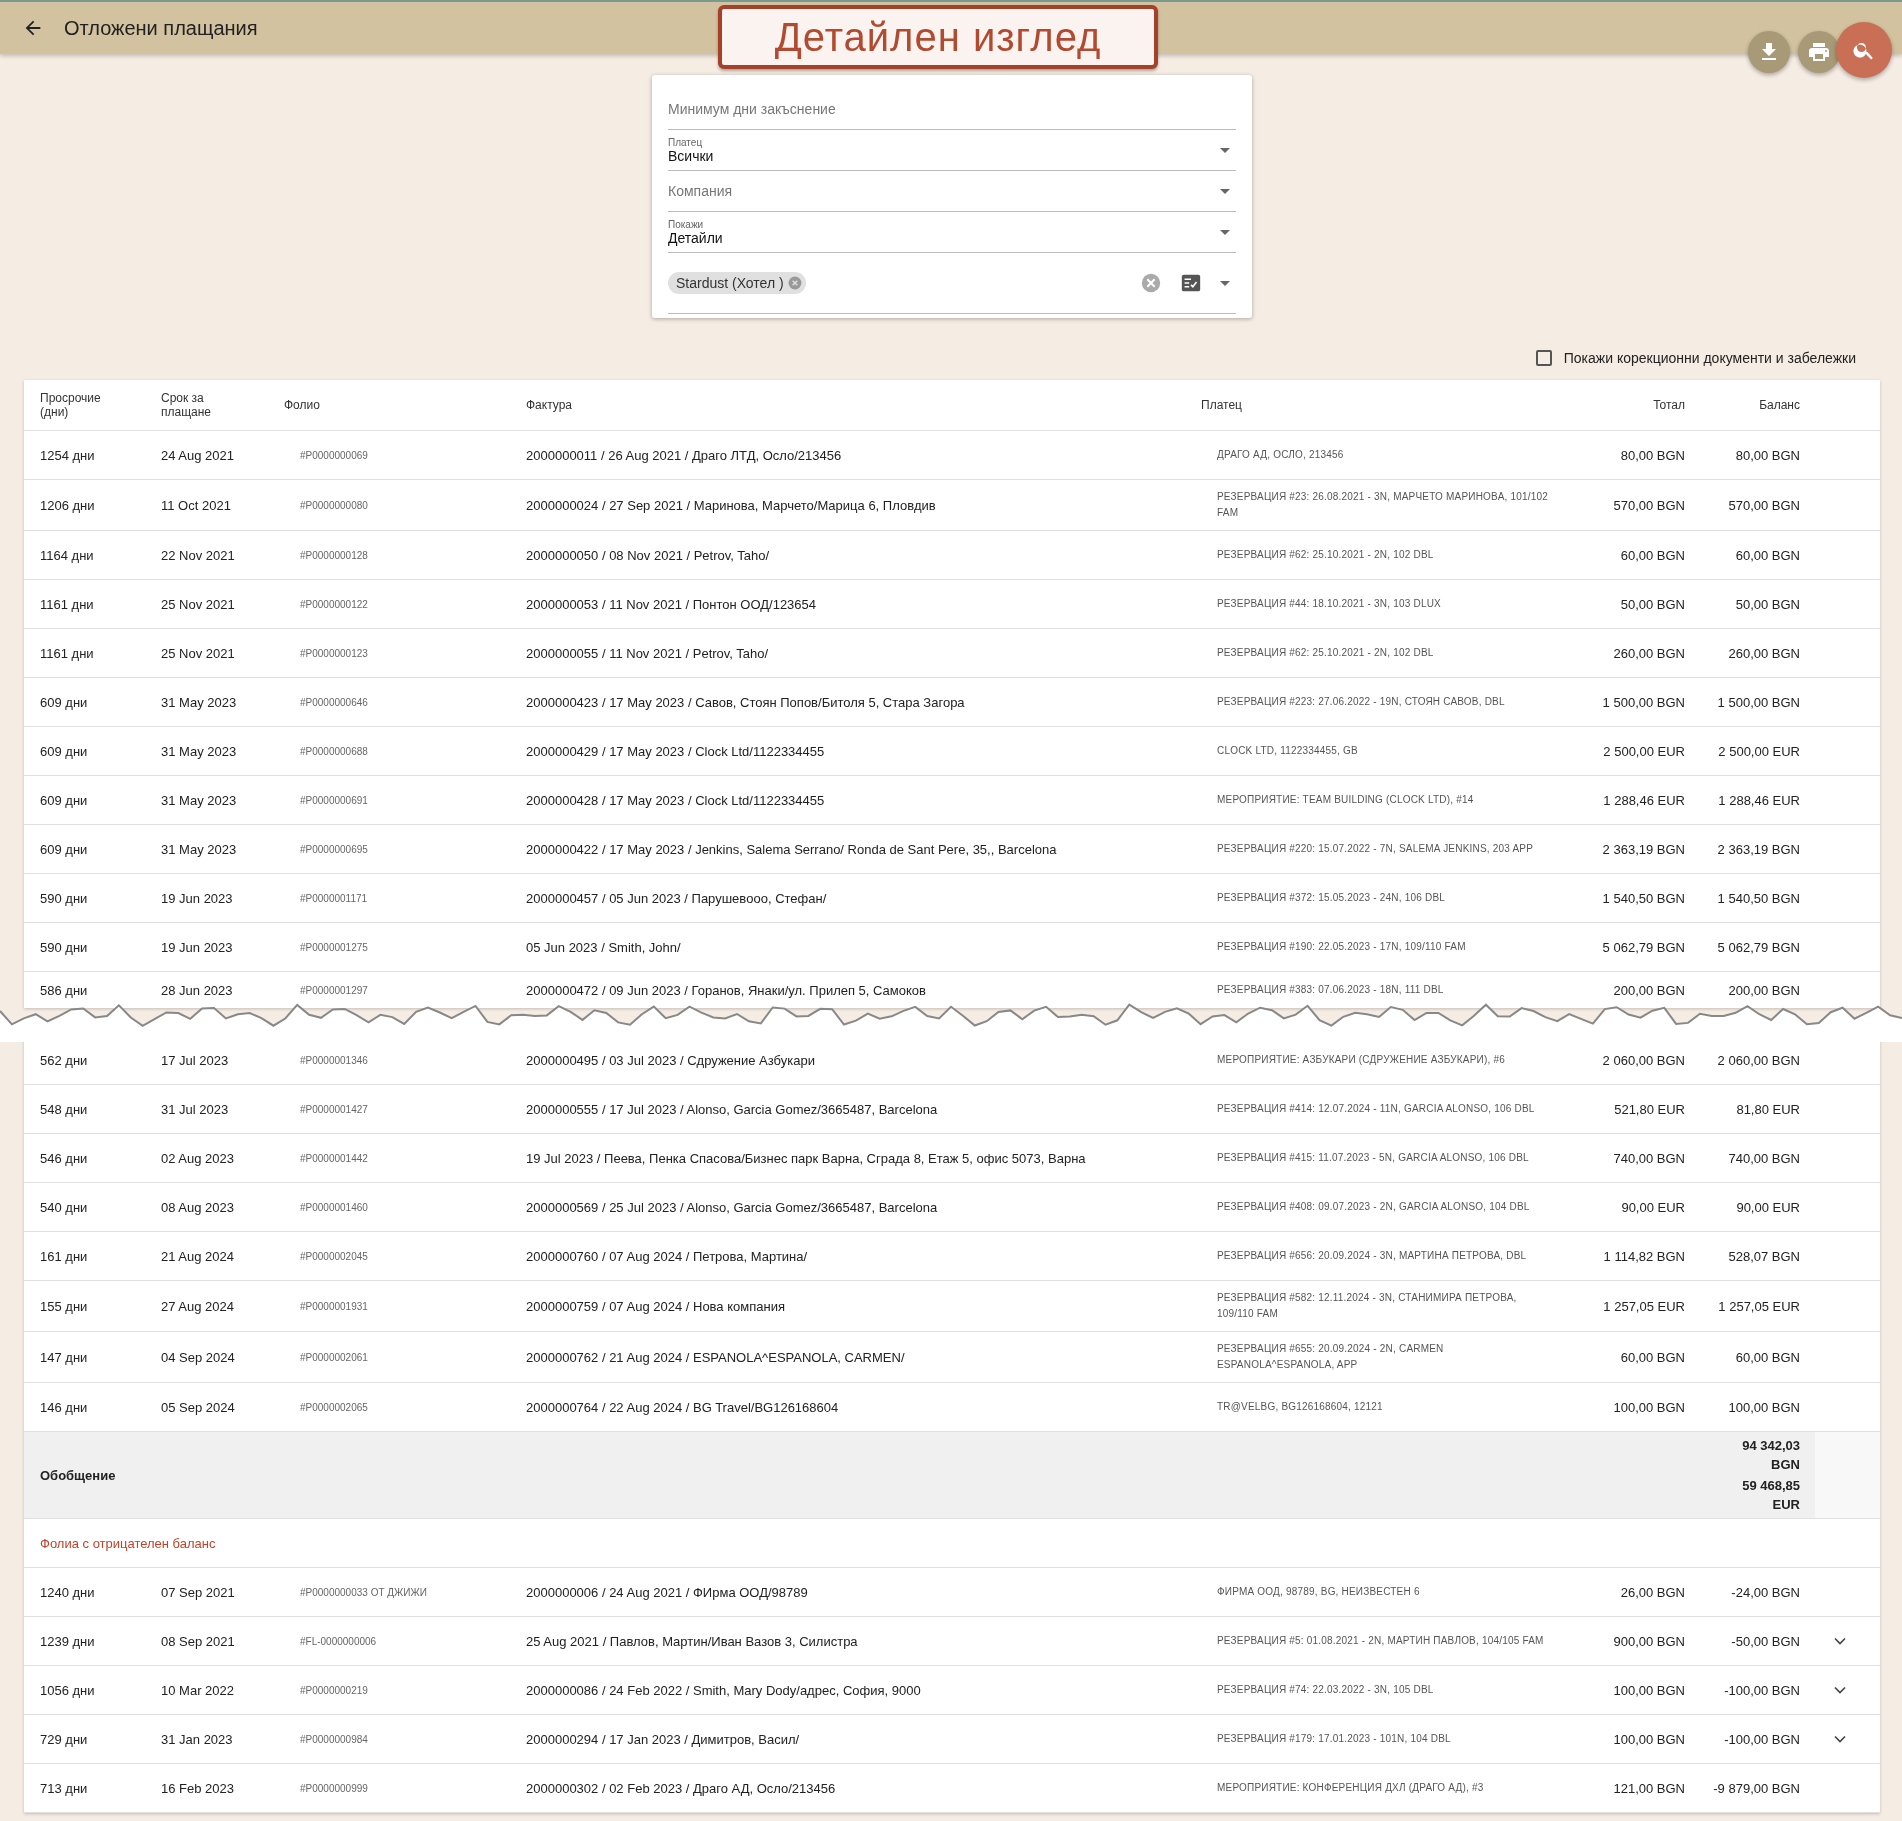 This screenshot has width=1902, height=1821. I want to click on folio-link: #P0000001427, so click(405, 1109).